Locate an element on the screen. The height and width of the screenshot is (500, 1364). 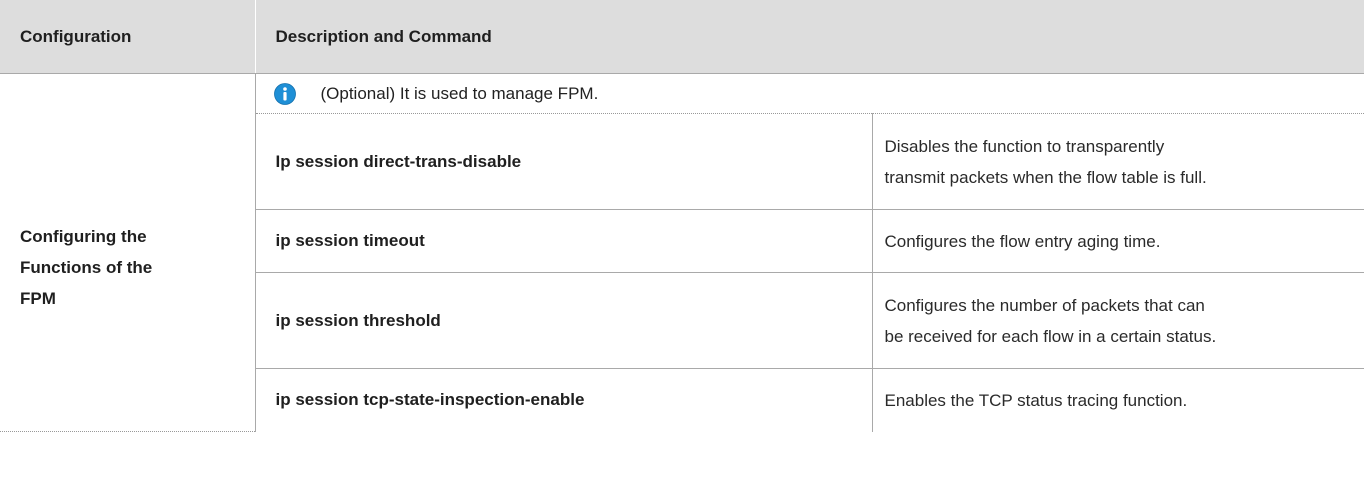
description-cell: Enables the TCP status tracing function. is located at coordinates (1118, 400).